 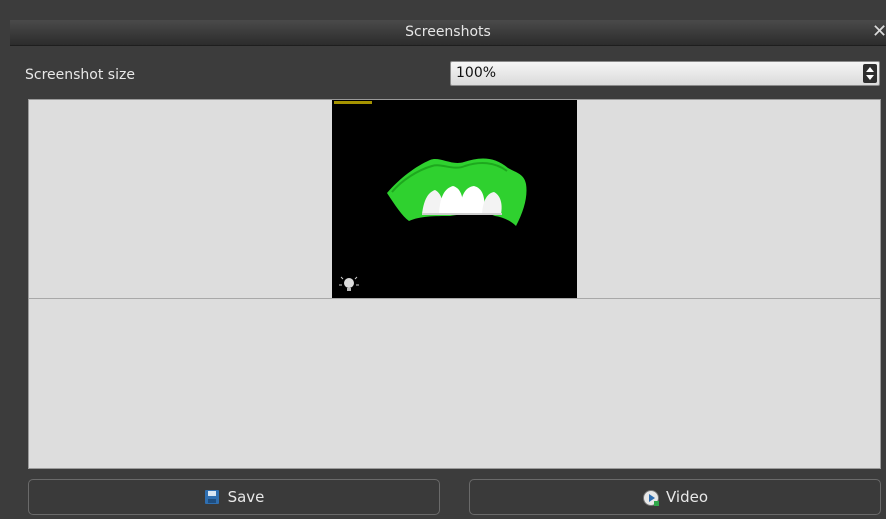 I want to click on window-title: Screenshots, so click(x=448, y=32).